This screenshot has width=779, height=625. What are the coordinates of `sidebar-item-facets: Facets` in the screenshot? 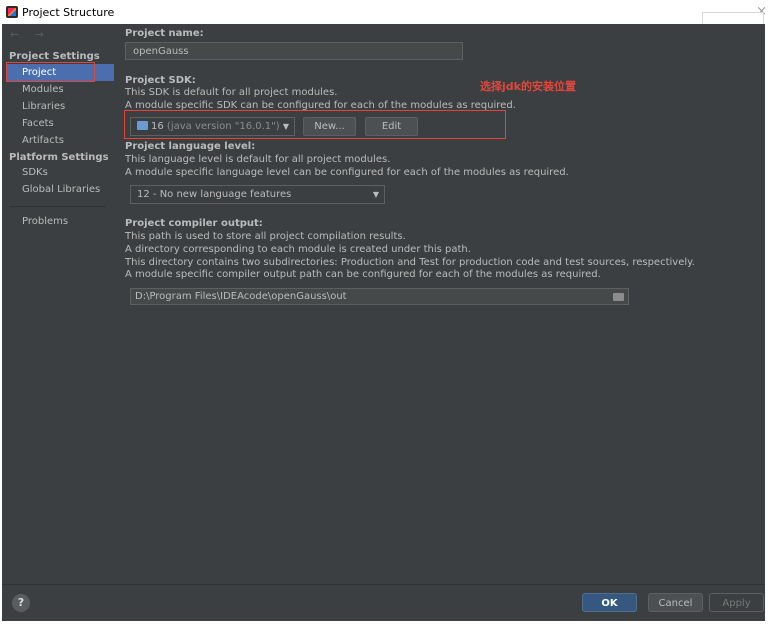 It's located at (60, 123).